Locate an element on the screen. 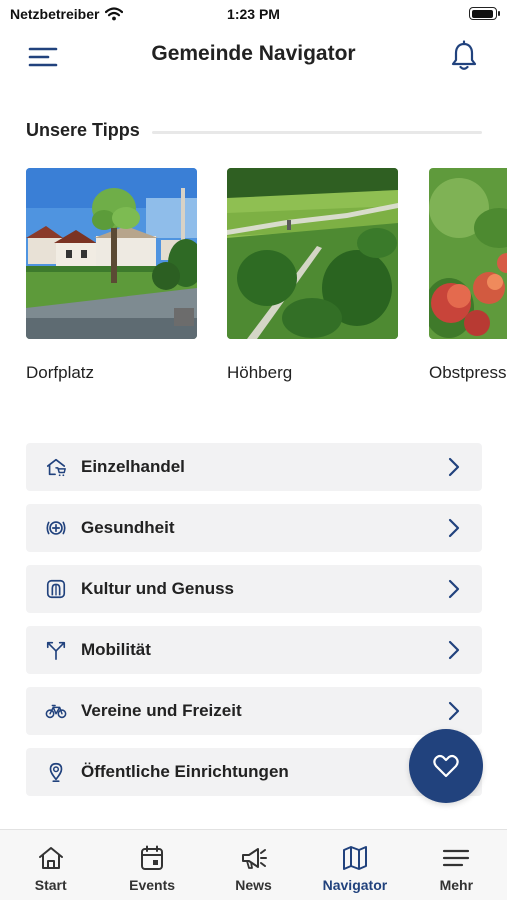 This screenshot has height=900, width=507. status-bar: Netzbetreiber 1:23 PM is located at coordinates (253, 15).